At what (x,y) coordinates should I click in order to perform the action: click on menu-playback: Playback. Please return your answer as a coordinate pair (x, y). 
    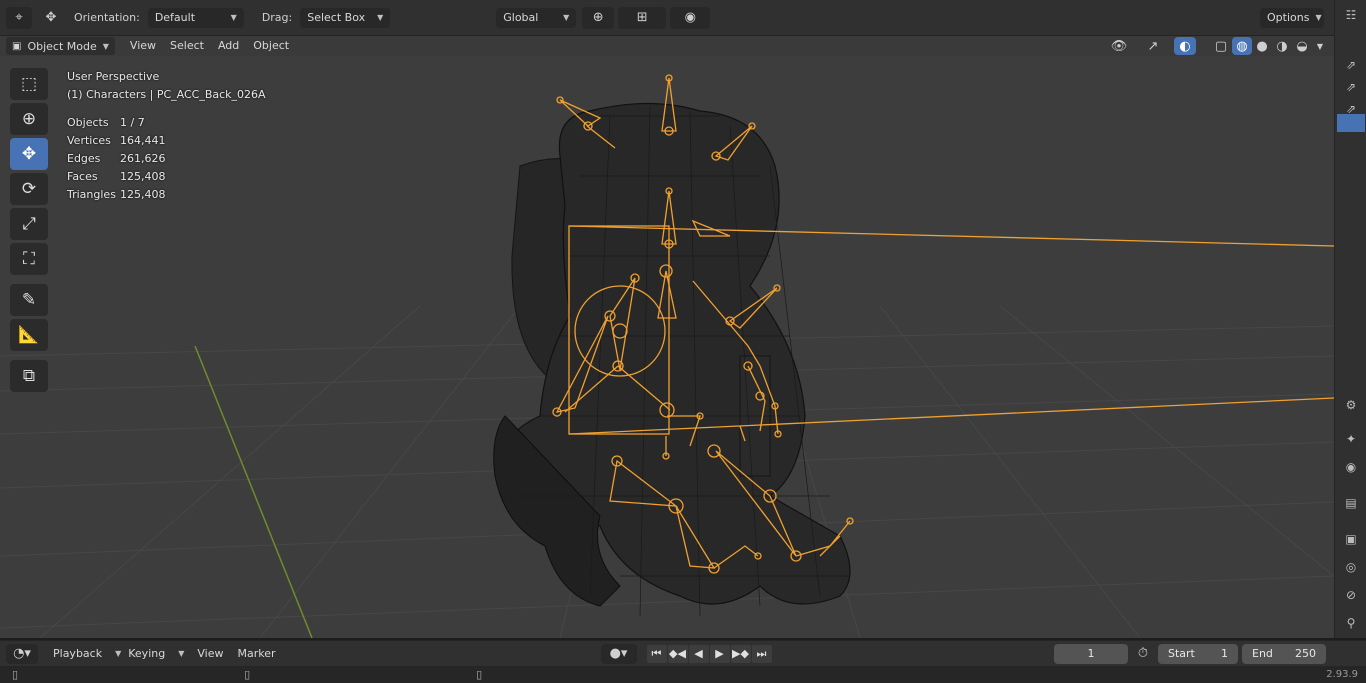
    Looking at the image, I should click on (77, 654).